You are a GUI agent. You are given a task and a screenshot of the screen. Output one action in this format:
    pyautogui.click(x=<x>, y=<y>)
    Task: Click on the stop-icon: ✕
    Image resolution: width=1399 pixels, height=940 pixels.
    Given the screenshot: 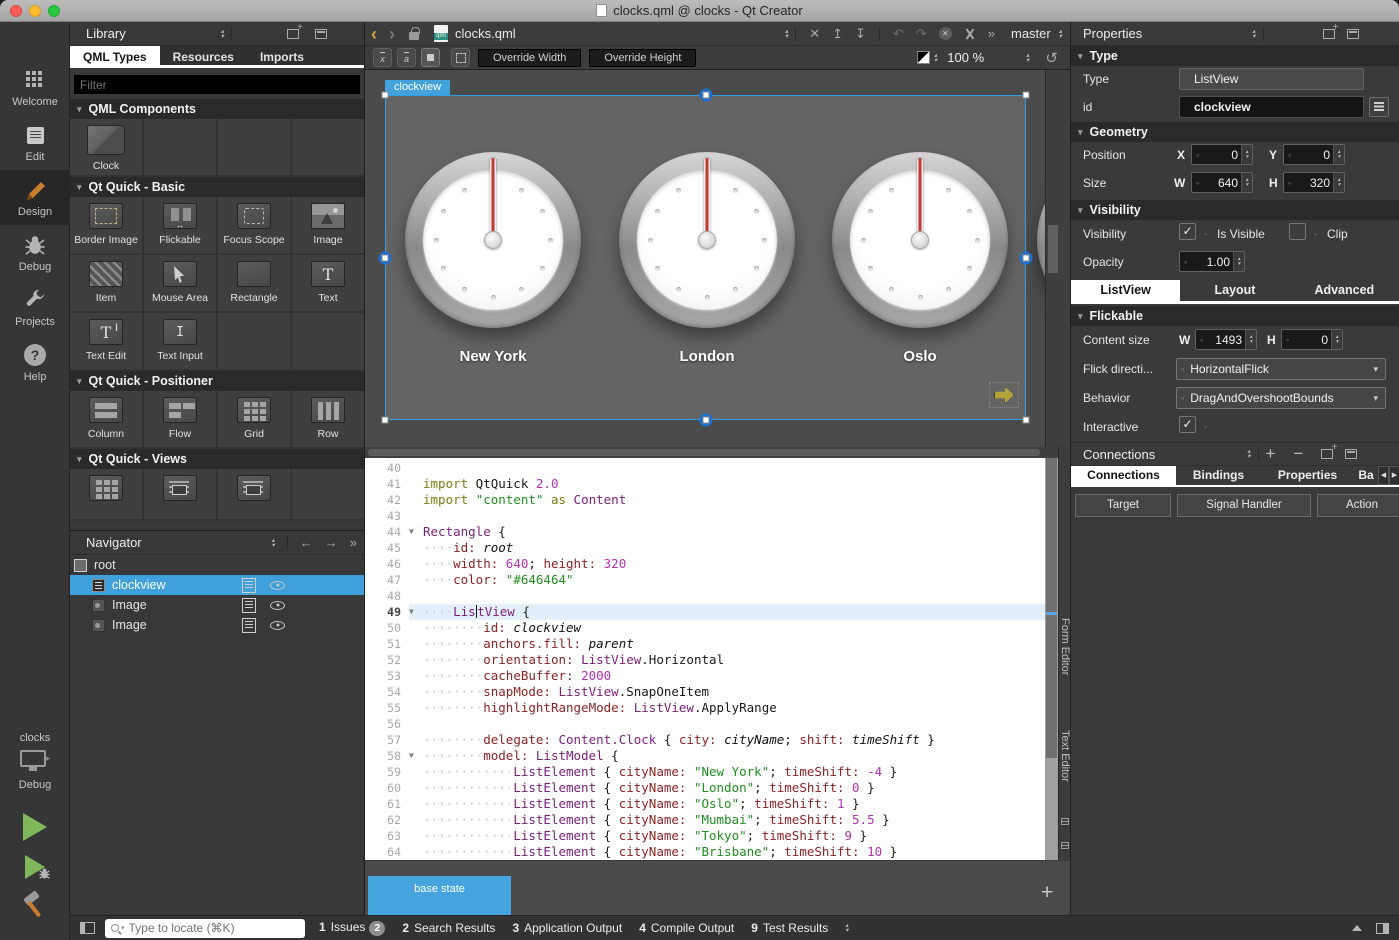 What is the action you would take?
    pyautogui.click(x=945, y=33)
    